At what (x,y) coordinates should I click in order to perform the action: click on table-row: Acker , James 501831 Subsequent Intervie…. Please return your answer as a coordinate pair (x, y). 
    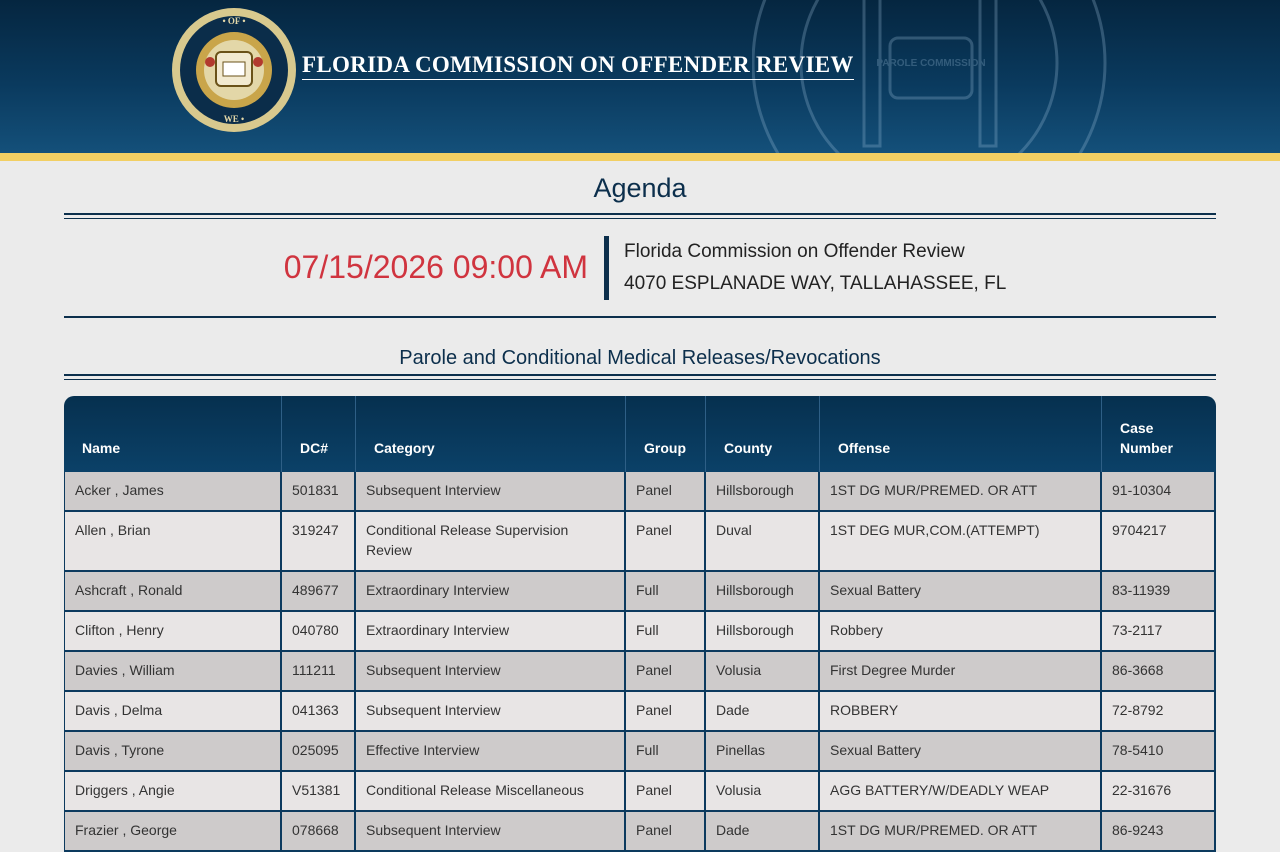
    Looking at the image, I should click on (640, 492).